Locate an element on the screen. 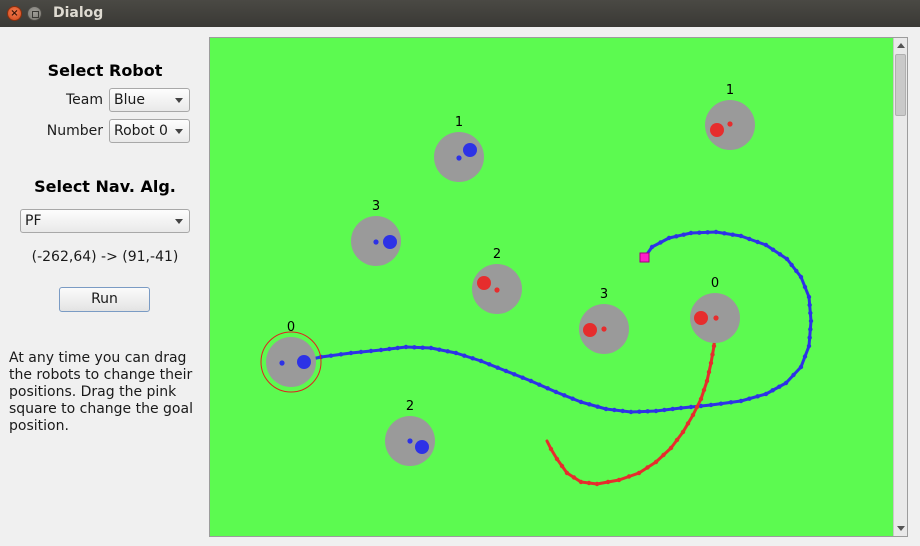 The image size is (920, 546). red-robot-path is located at coordinates (631, 401).